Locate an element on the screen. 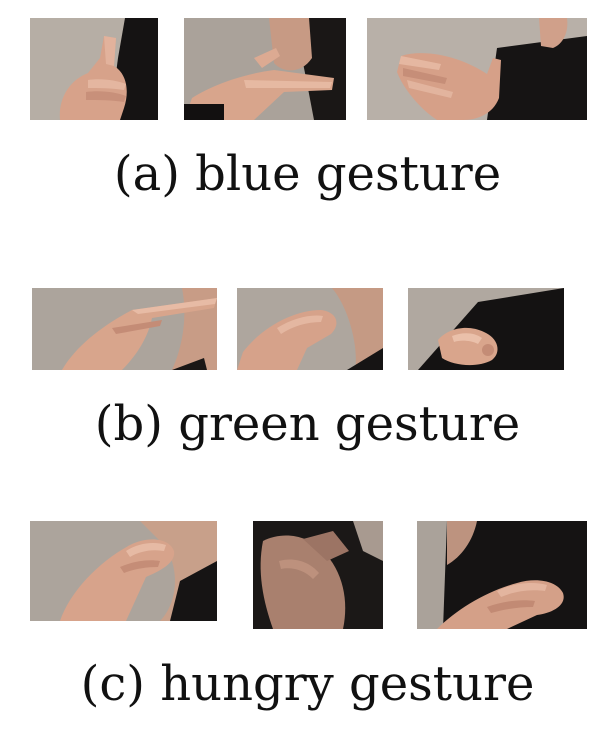 The width and height of the screenshot is (615, 736). gesture-frame-c3 is located at coordinates (502, 575).